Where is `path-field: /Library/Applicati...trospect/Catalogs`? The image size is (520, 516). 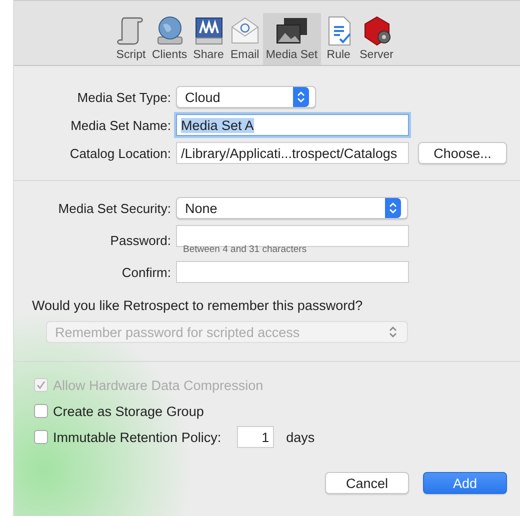
path-field: /Library/Applicati...trospect/Catalogs is located at coordinates (292, 153).